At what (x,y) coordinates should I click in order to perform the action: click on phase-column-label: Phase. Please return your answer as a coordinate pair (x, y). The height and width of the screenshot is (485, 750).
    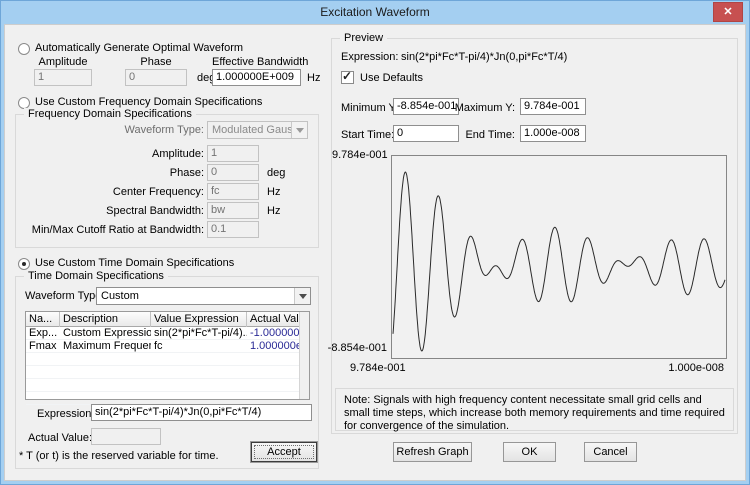
    Looking at the image, I should click on (156, 62).